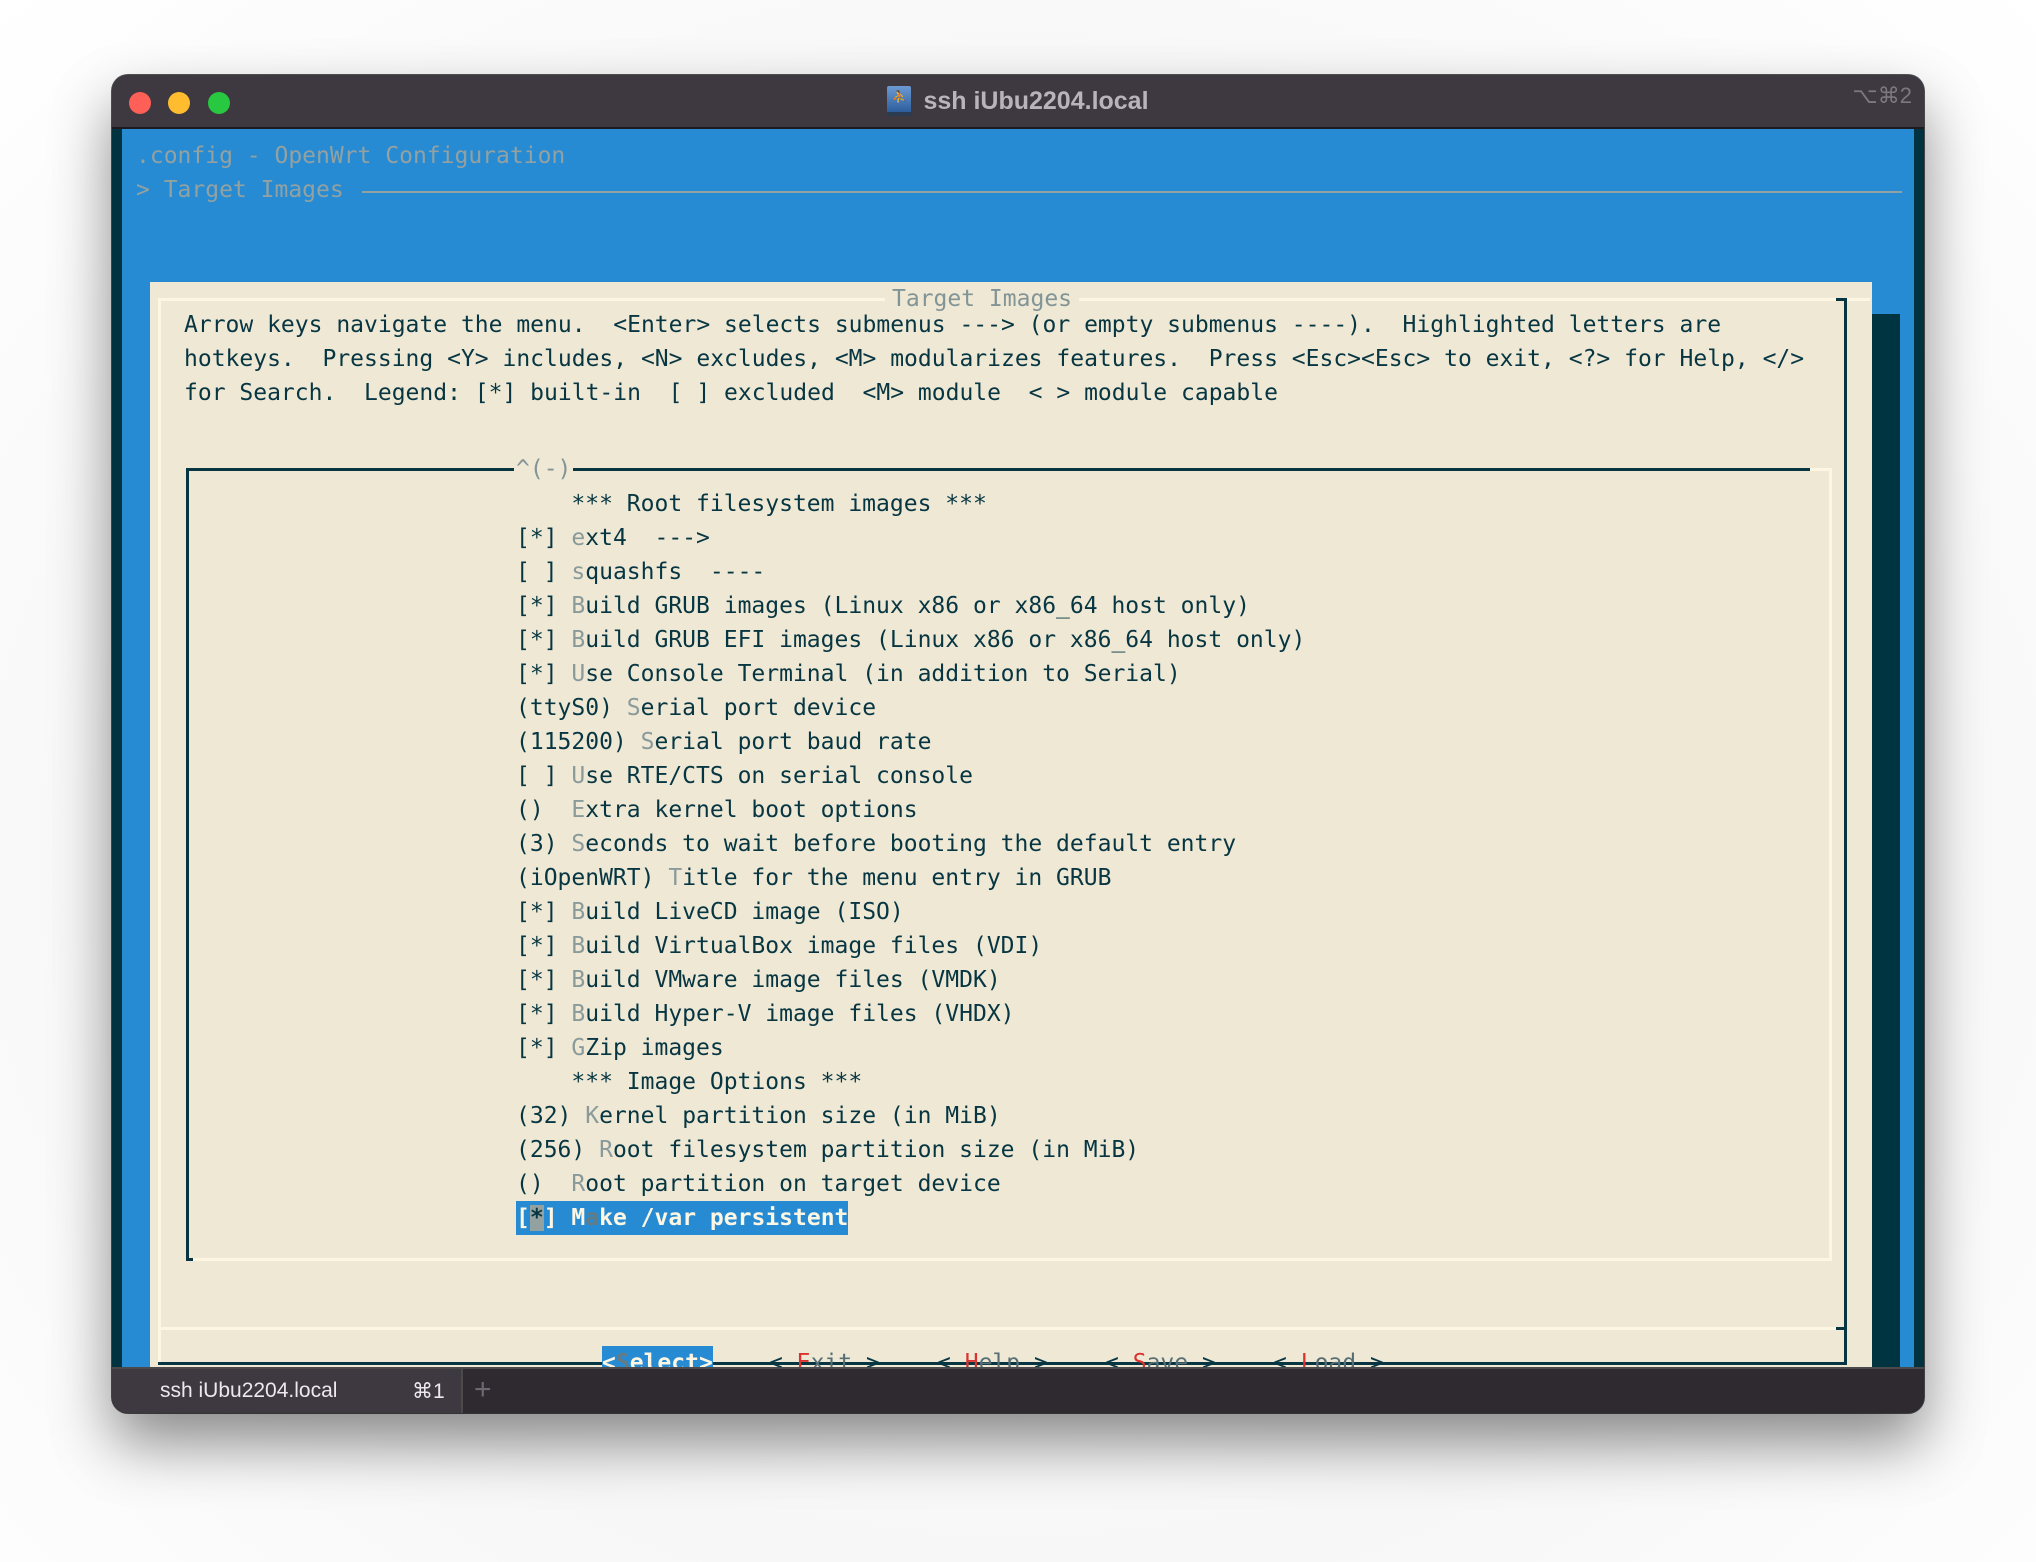 The image size is (2036, 1562). Describe the element at coordinates (544, 469) in the screenshot. I see `scroll-indicator: ^(-)` at that location.